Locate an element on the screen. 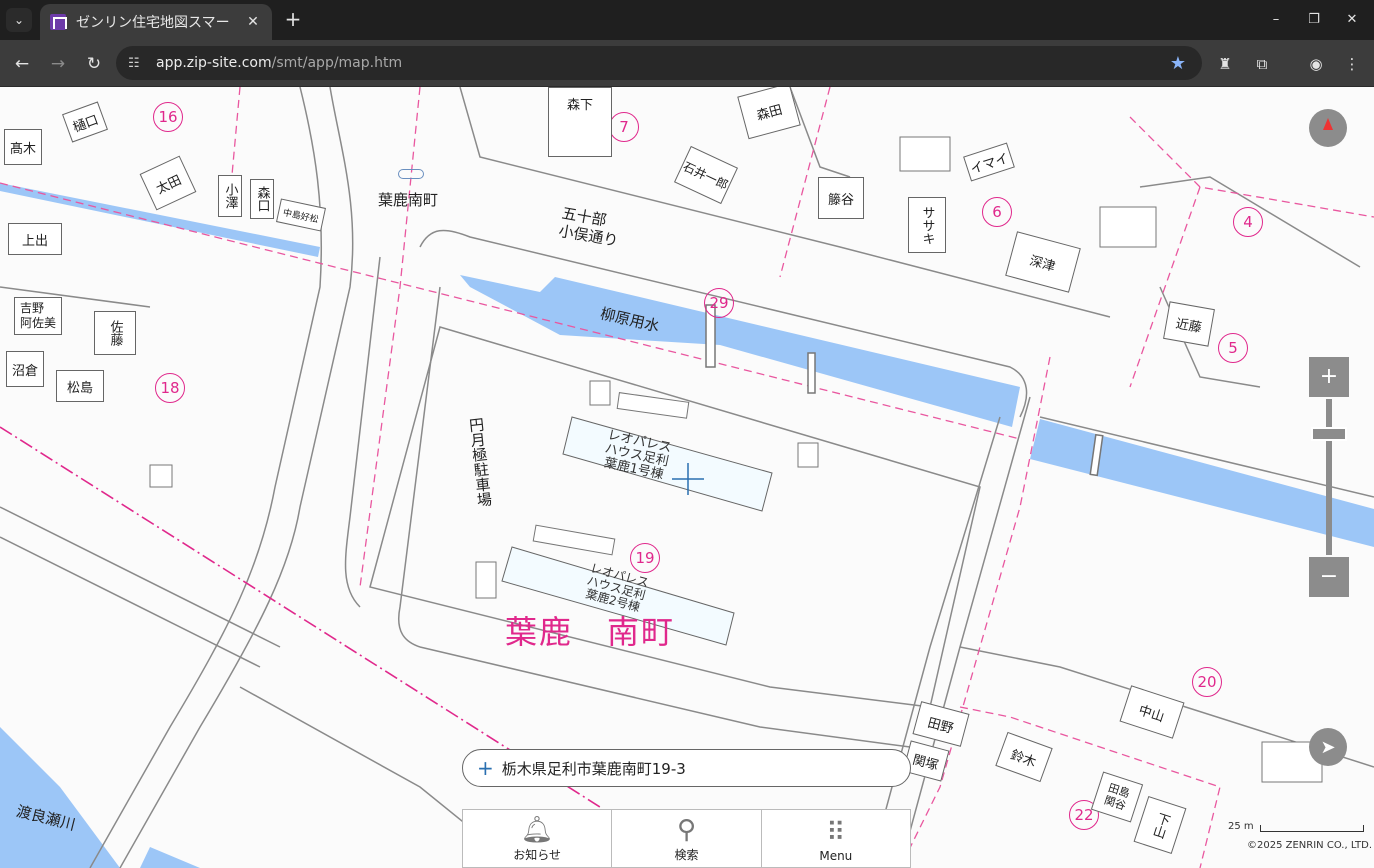  tab-bar: ⌄ ゼンリン住宅地図スマー ✕ + – ❐ ✕ is located at coordinates (687, 20).